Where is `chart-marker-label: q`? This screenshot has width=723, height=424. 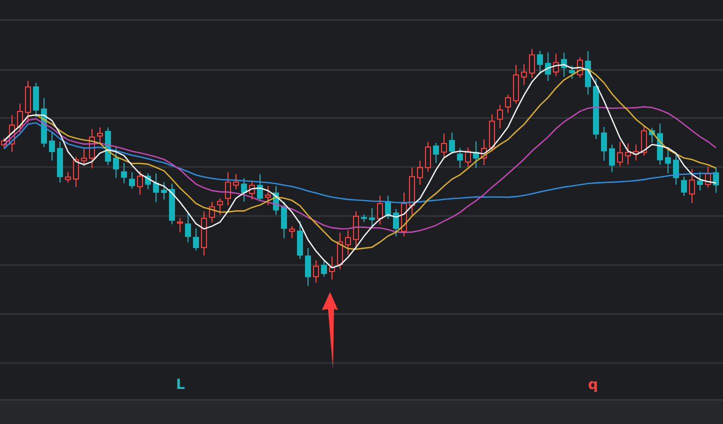 chart-marker-label: q is located at coordinates (593, 384).